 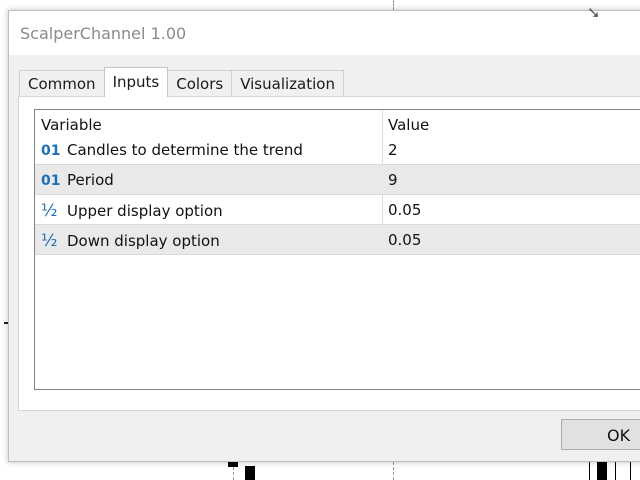 I want to click on ok-button: OK, so click(x=600, y=434).